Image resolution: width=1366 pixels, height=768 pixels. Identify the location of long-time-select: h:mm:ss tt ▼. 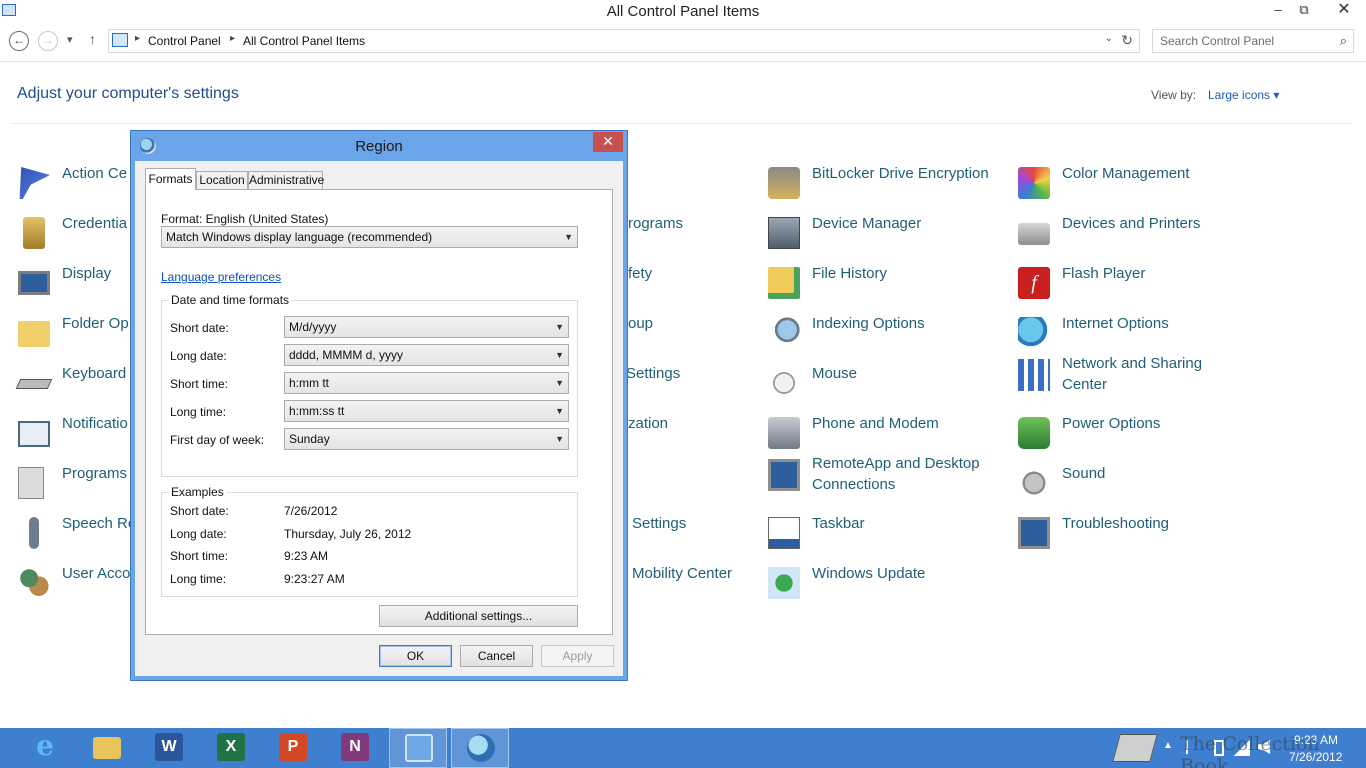
(426, 411).